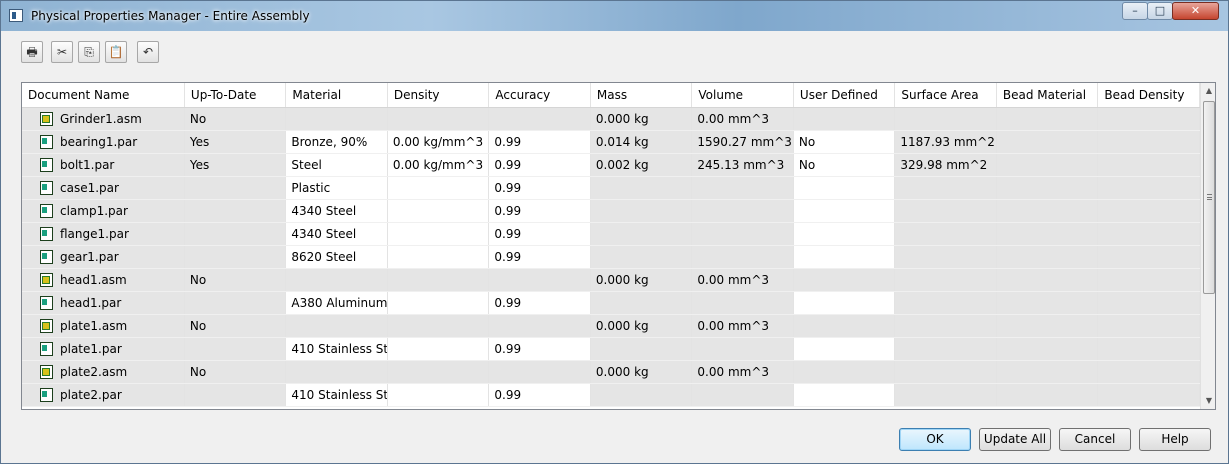 The image size is (1229, 464). What do you see at coordinates (1208, 91) in the screenshot?
I see `scroll-up-icon: ▲` at bounding box center [1208, 91].